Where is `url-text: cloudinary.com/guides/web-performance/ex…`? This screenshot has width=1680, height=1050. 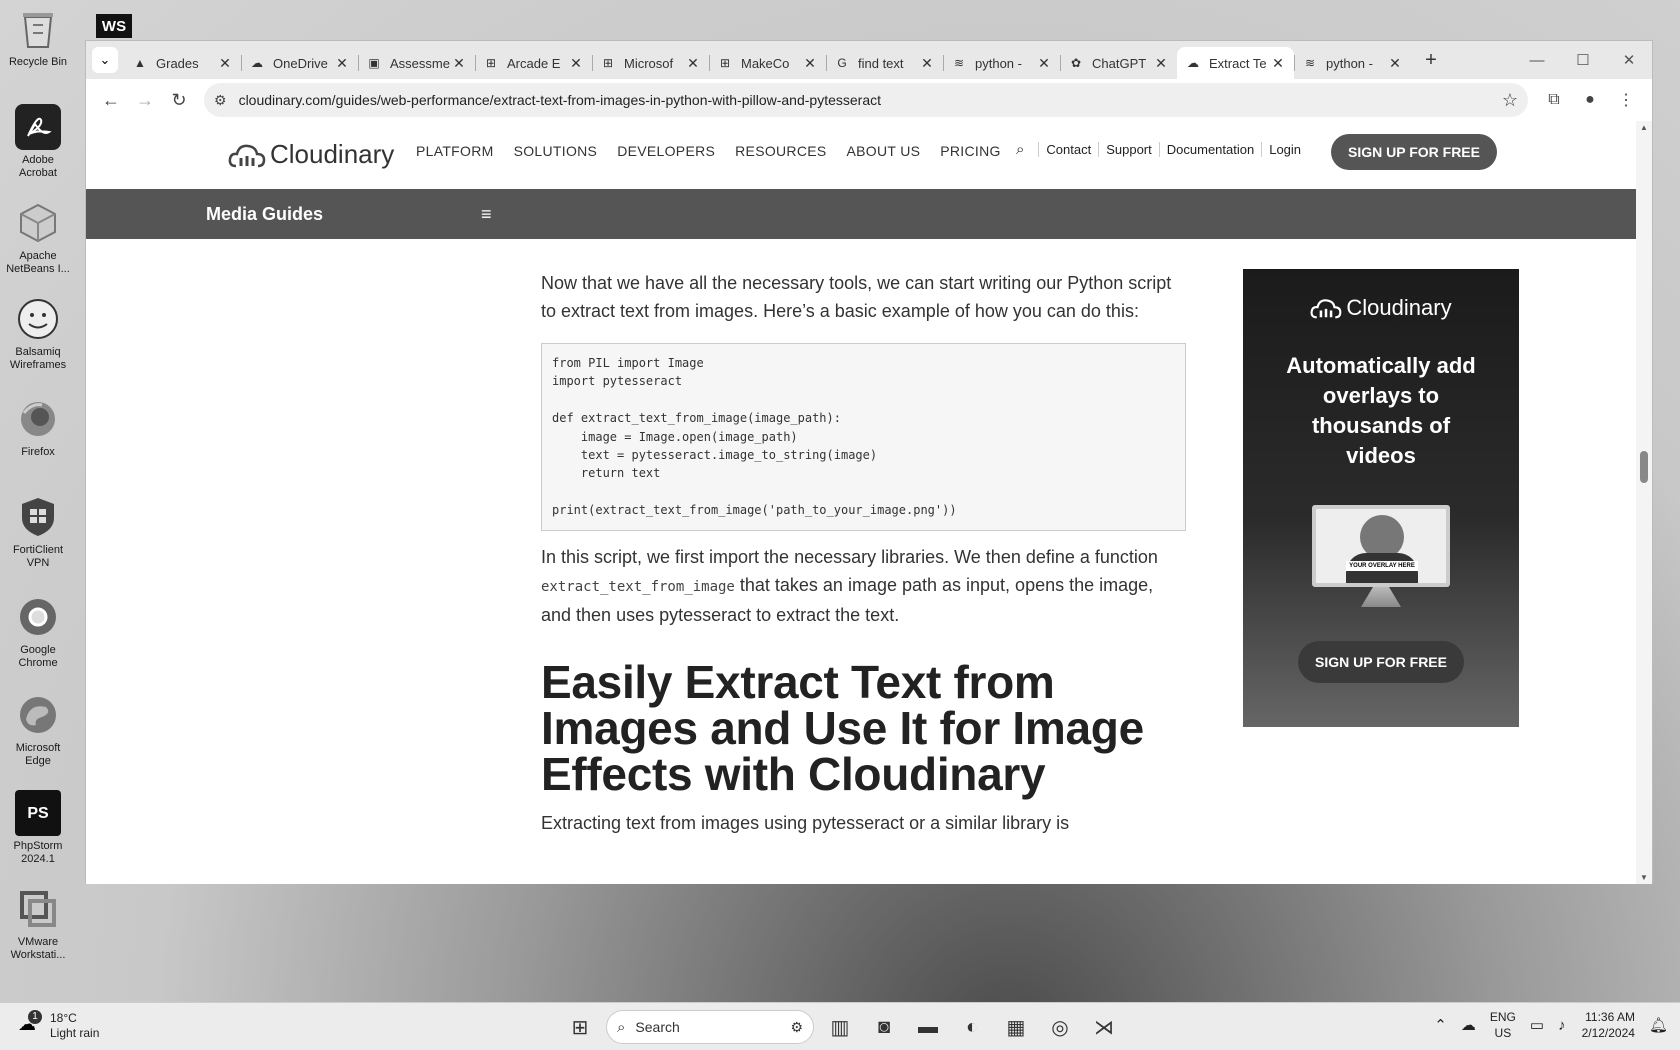 url-text: cloudinary.com/guides/web-performance/ex… is located at coordinates (870, 100).